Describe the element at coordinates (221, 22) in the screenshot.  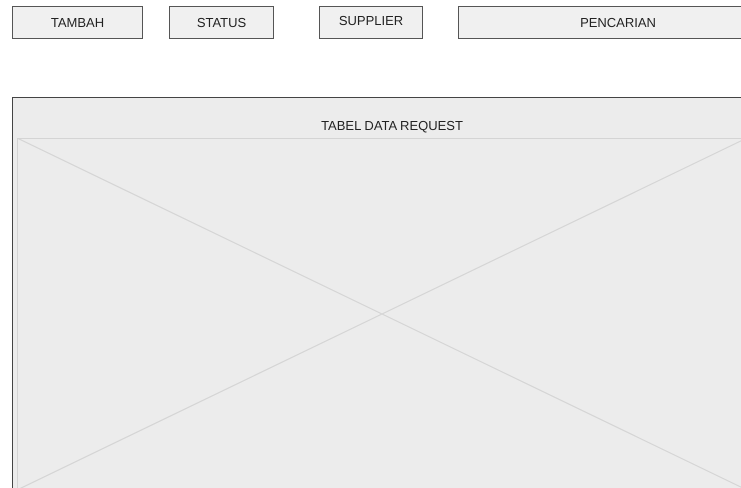
I see `toolbar-button: STATUS` at that location.